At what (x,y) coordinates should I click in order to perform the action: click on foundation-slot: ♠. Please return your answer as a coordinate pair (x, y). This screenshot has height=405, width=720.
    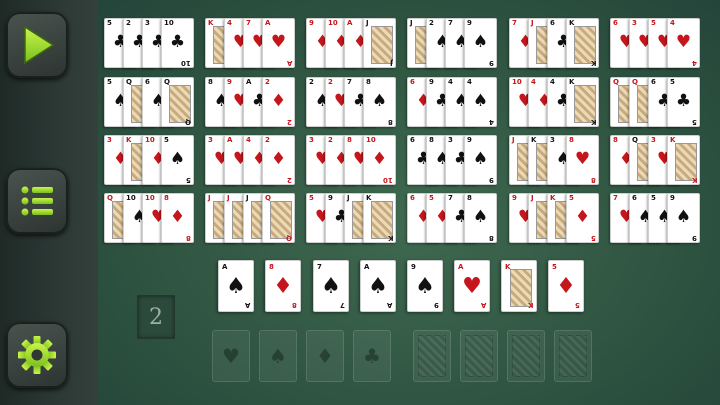
    Looking at the image, I should click on (278, 356).